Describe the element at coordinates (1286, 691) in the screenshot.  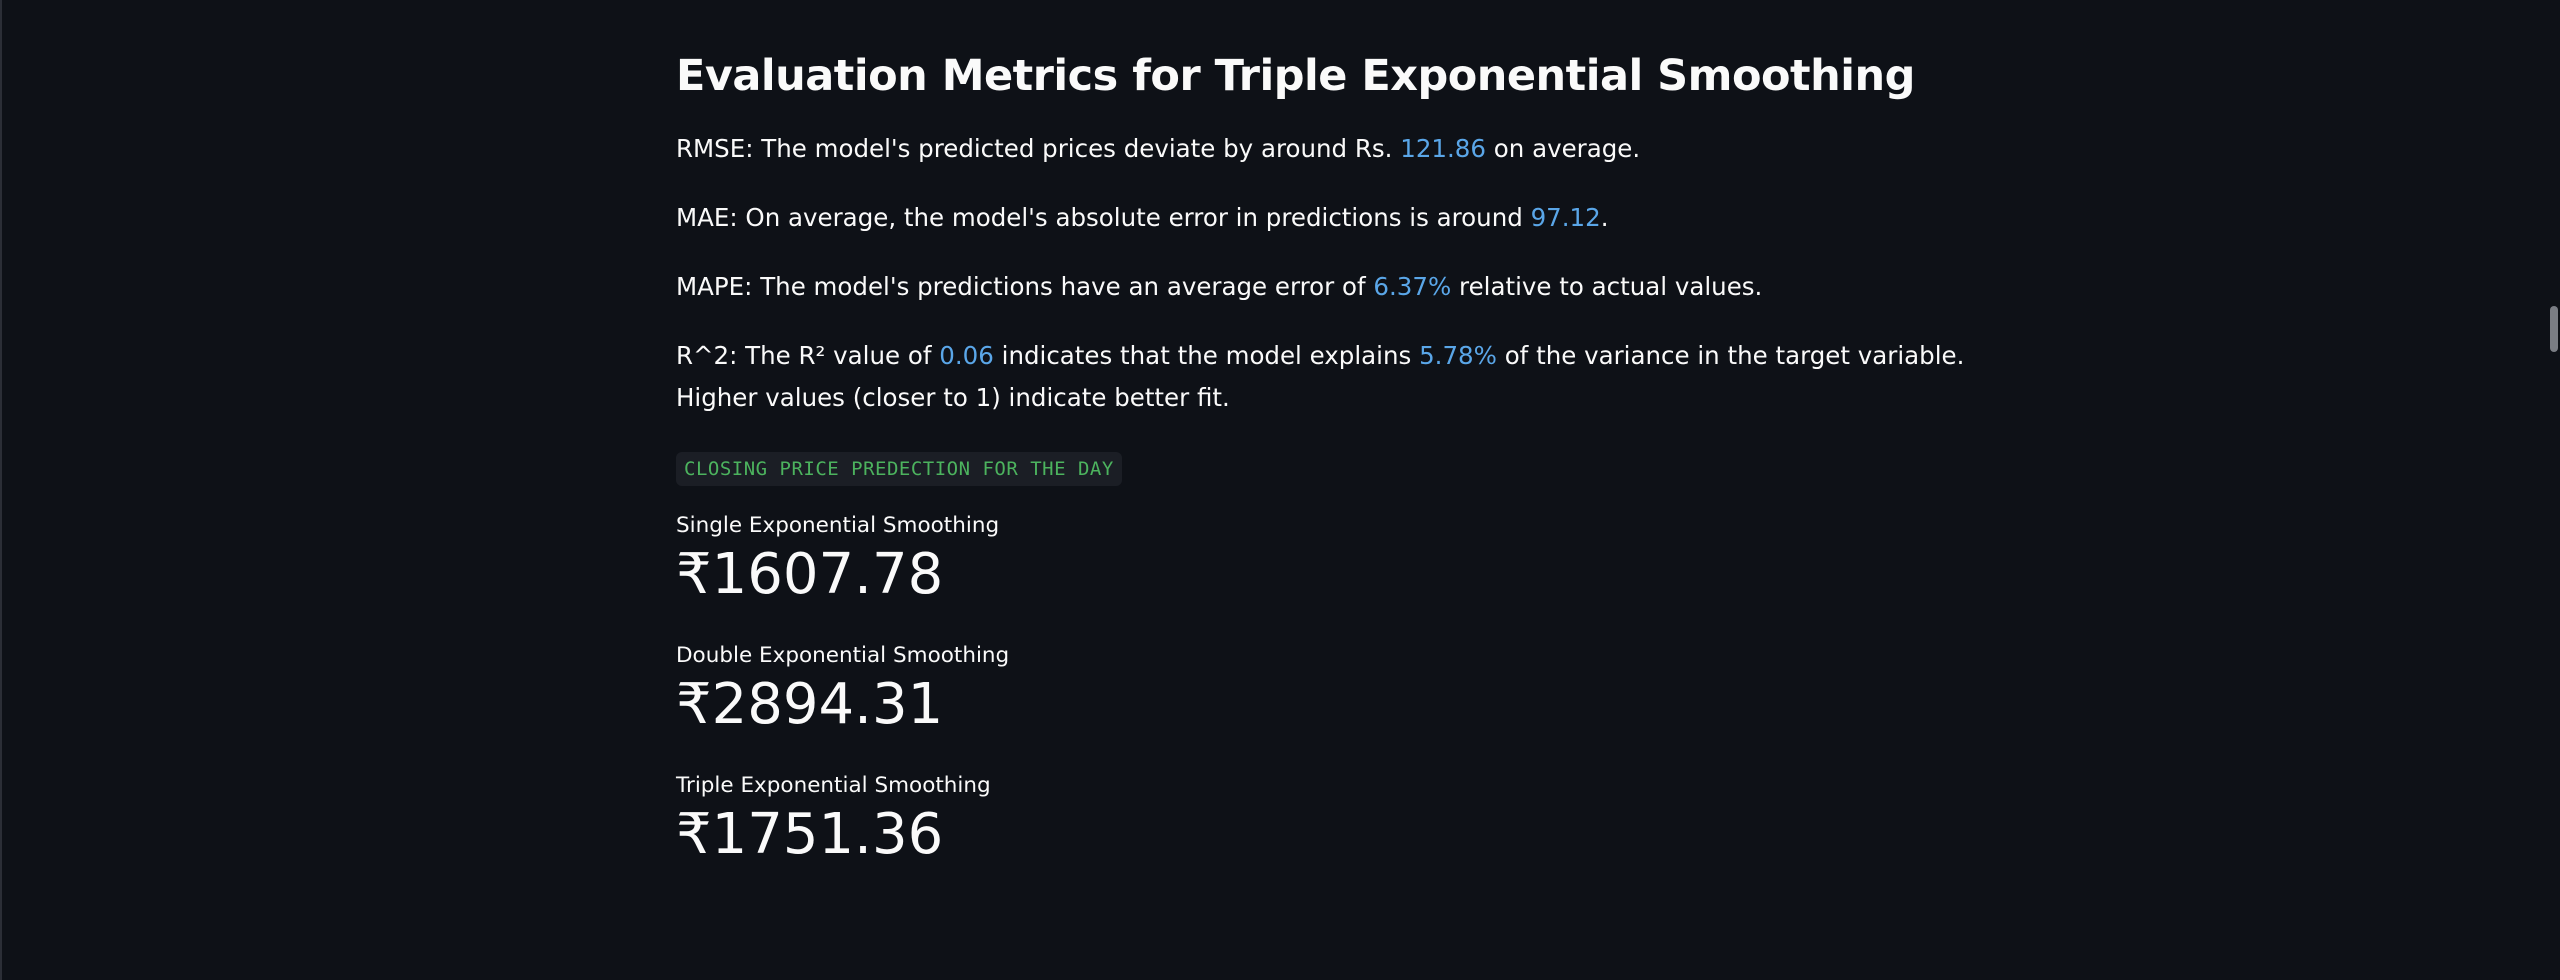
I see `metric-double-exponential: Double Exponential Smoothing ₹2894.31` at that location.